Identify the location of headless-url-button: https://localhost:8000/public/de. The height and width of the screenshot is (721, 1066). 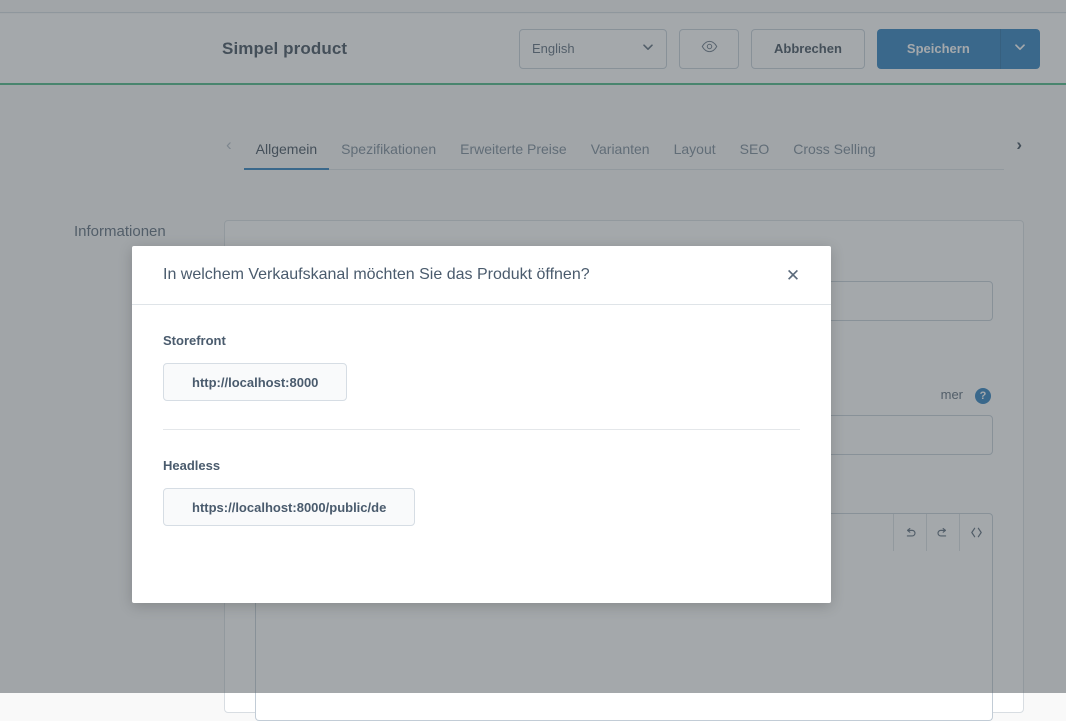
(289, 507).